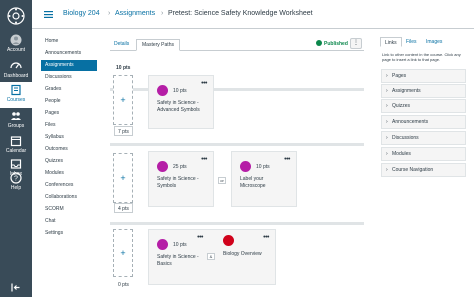 The image size is (474, 297). I want to click on sidebar-section-course-navigation: › Course Navigation, so click(423, 170).